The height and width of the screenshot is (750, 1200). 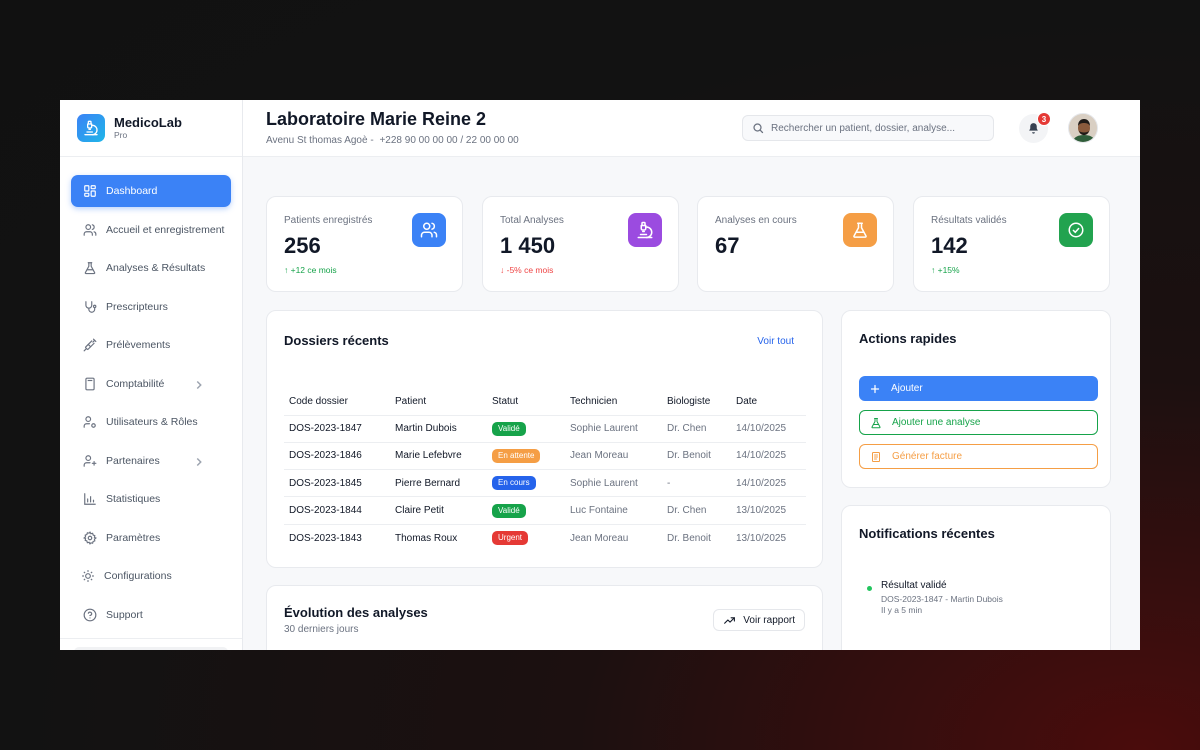 What do you see at coordinates (325, 538) in the screenshot?
I see `record-code: DOS-2023-1843` at bounding box center [325, 538].